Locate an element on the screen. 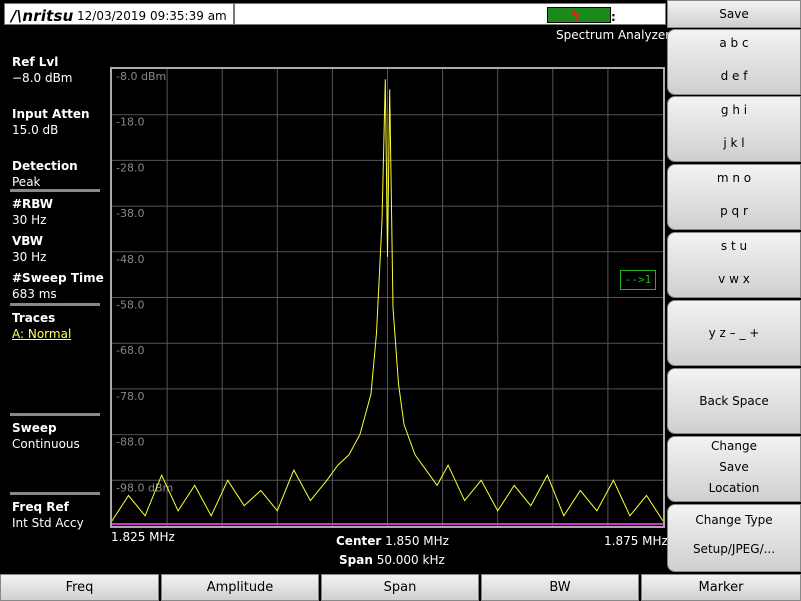 Image resolution: width=801 pixels, height=601 pixels. traces-label: Traces is located at coordinates (33, 318).